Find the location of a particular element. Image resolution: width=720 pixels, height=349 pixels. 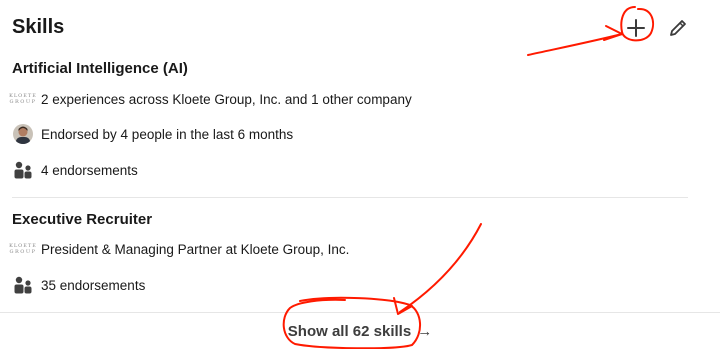

add-skill-button is located at coordinates (636, 28).